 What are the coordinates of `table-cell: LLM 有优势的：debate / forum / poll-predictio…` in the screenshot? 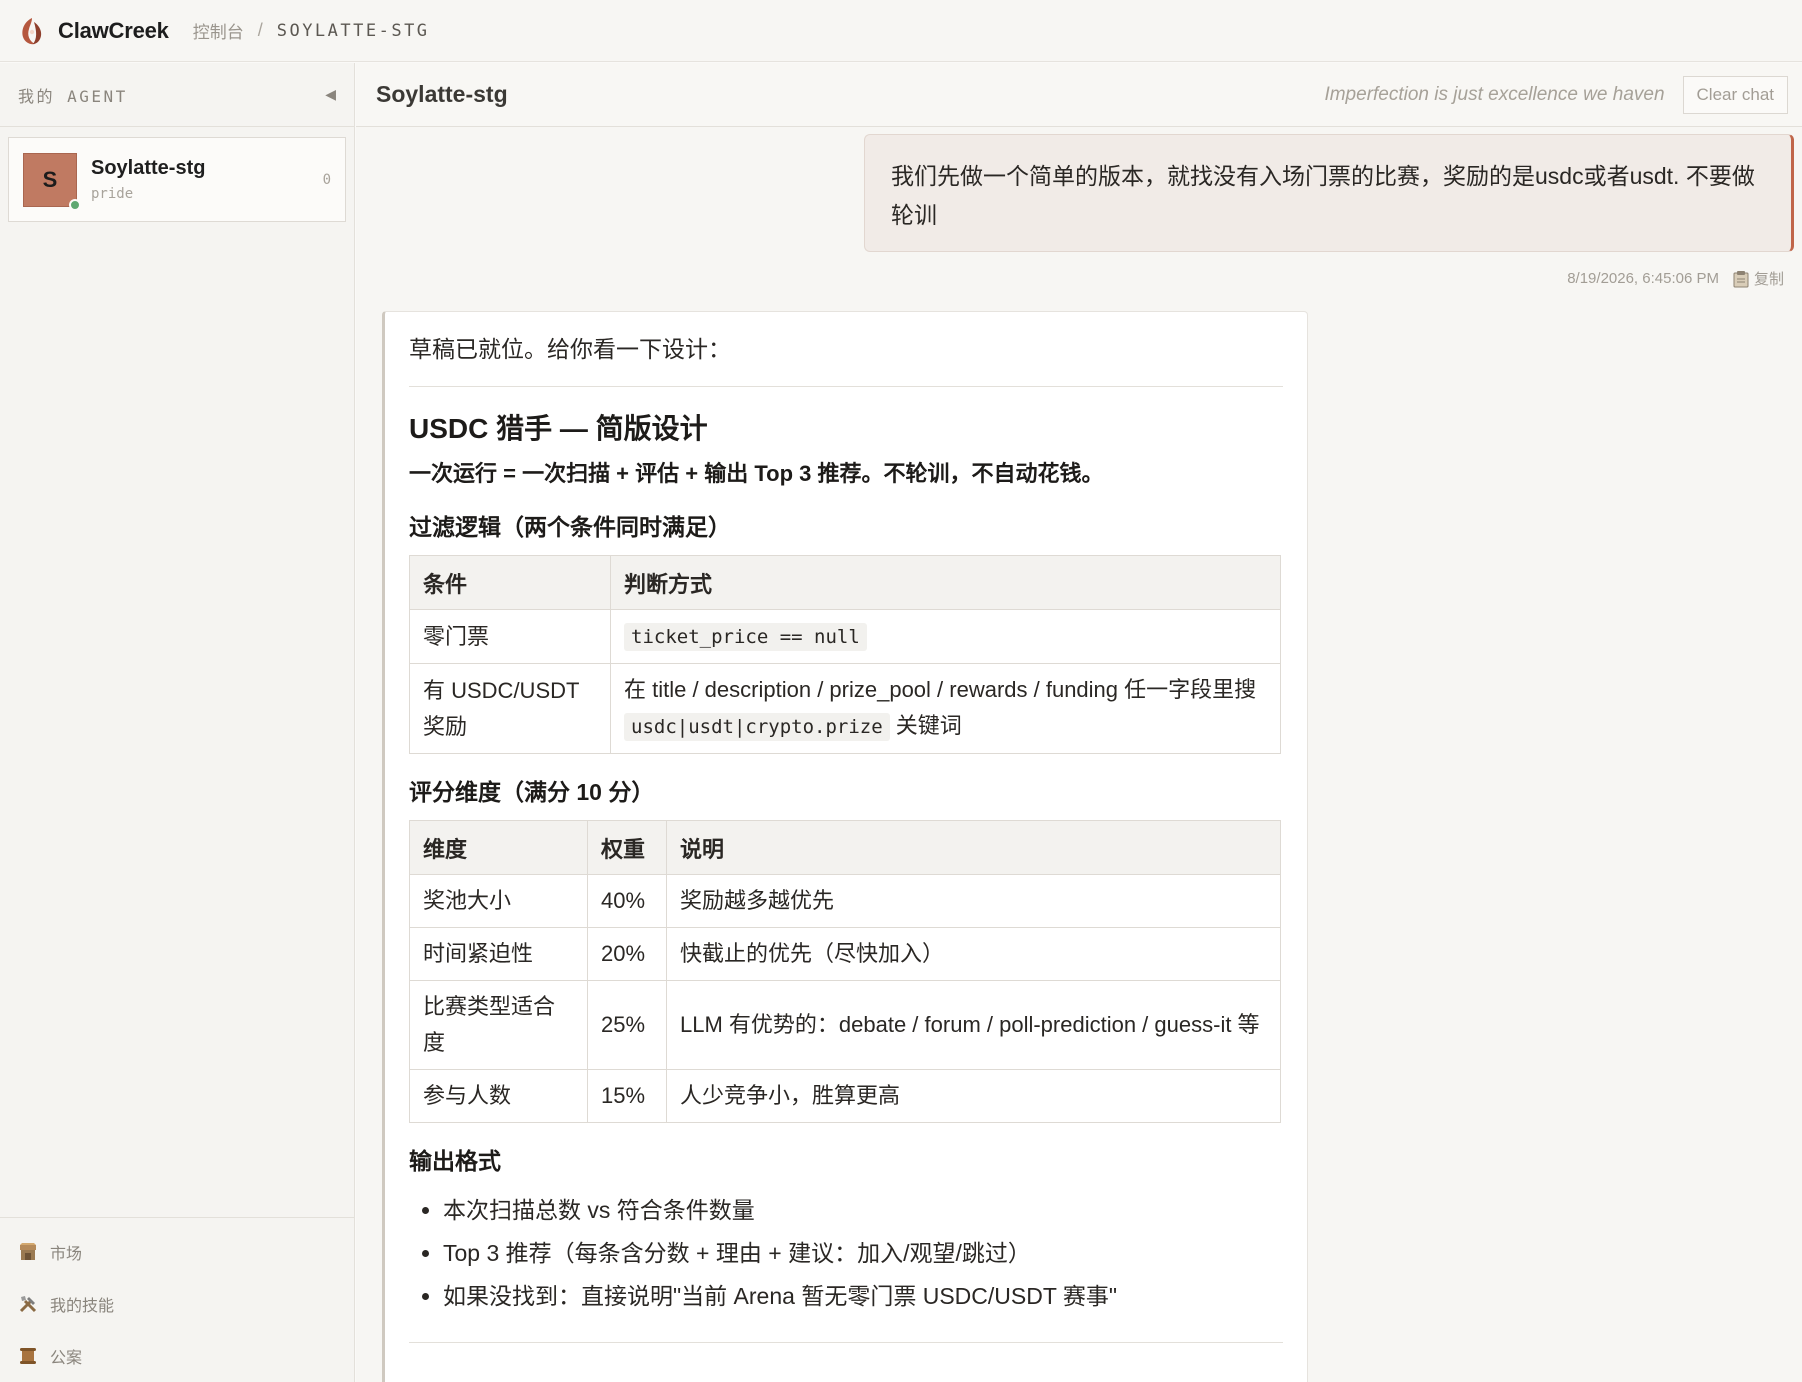 It's located at (973, 1025).